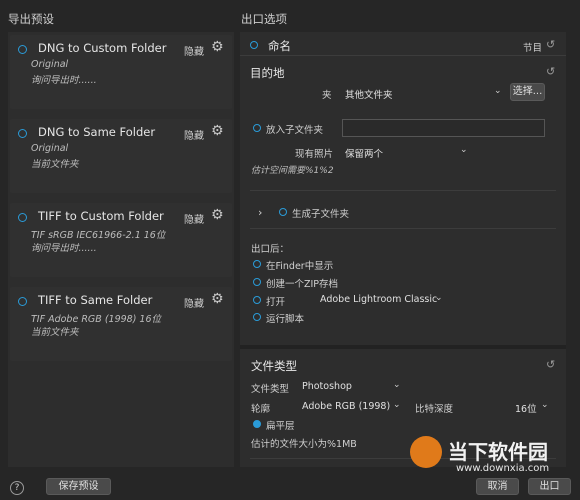 The image size is (580, 500). Describe the element at coordinates (503, 468) in the screenshot. I see `watermark-url: www.downxia.com` at that location.